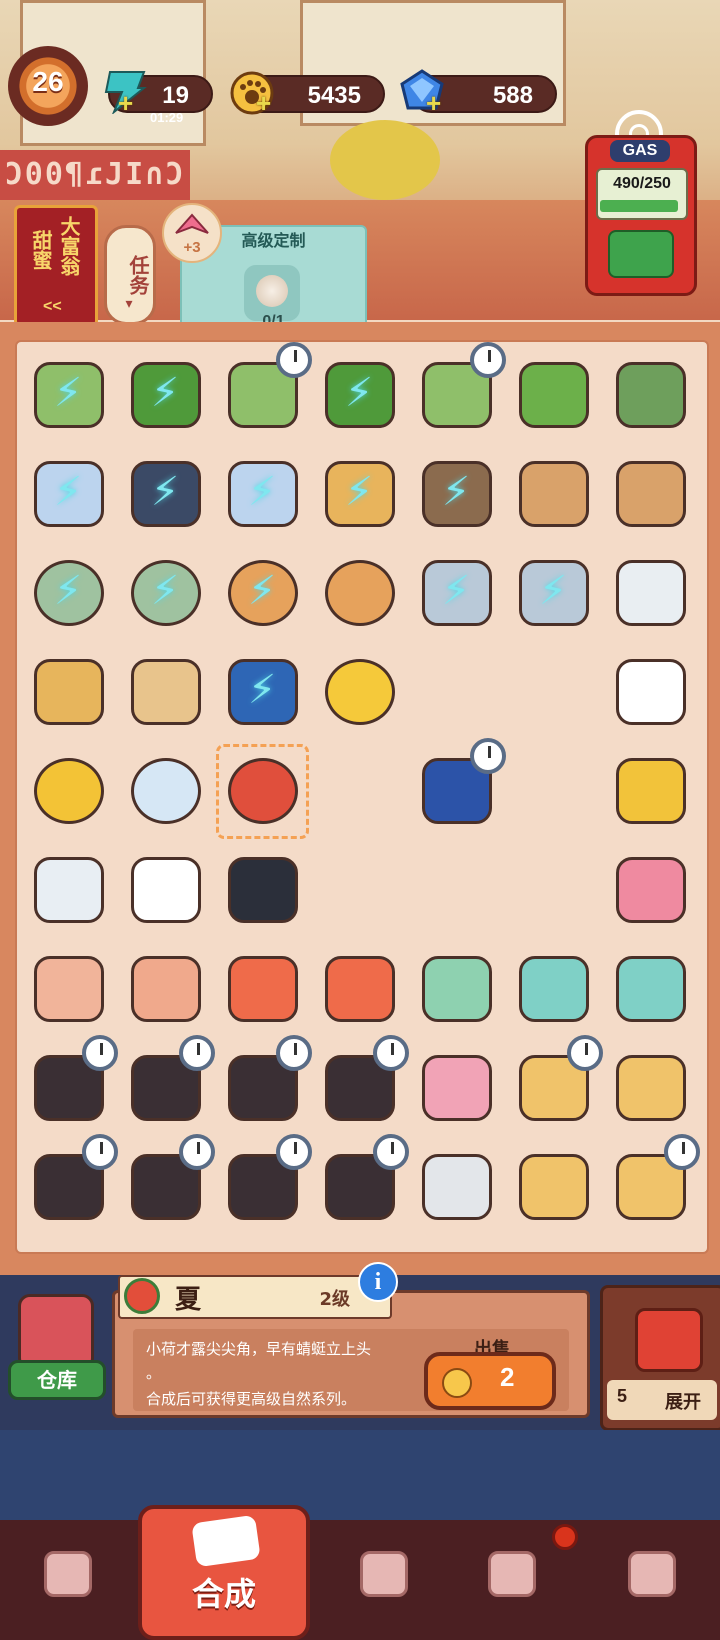 This screenshot has width=720, height=1640. What do you see at coordinates (652, 1580) in the screenshot?
I see `nav-bus` at bounding box center [652, 1580].